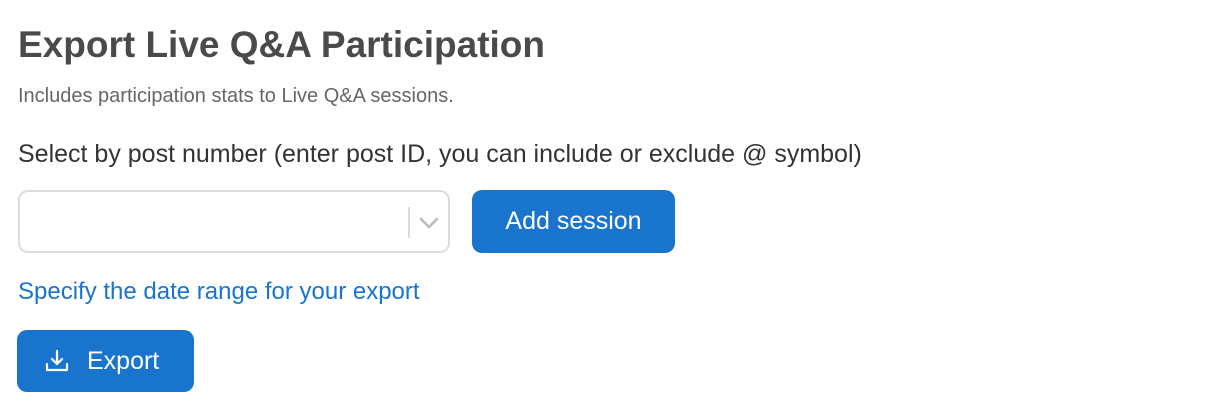 This screenshot has width=1206, height=414. Describe the element at coordinates (123, 361) in the screenshot. I see `export-button-label: Export` at that location.